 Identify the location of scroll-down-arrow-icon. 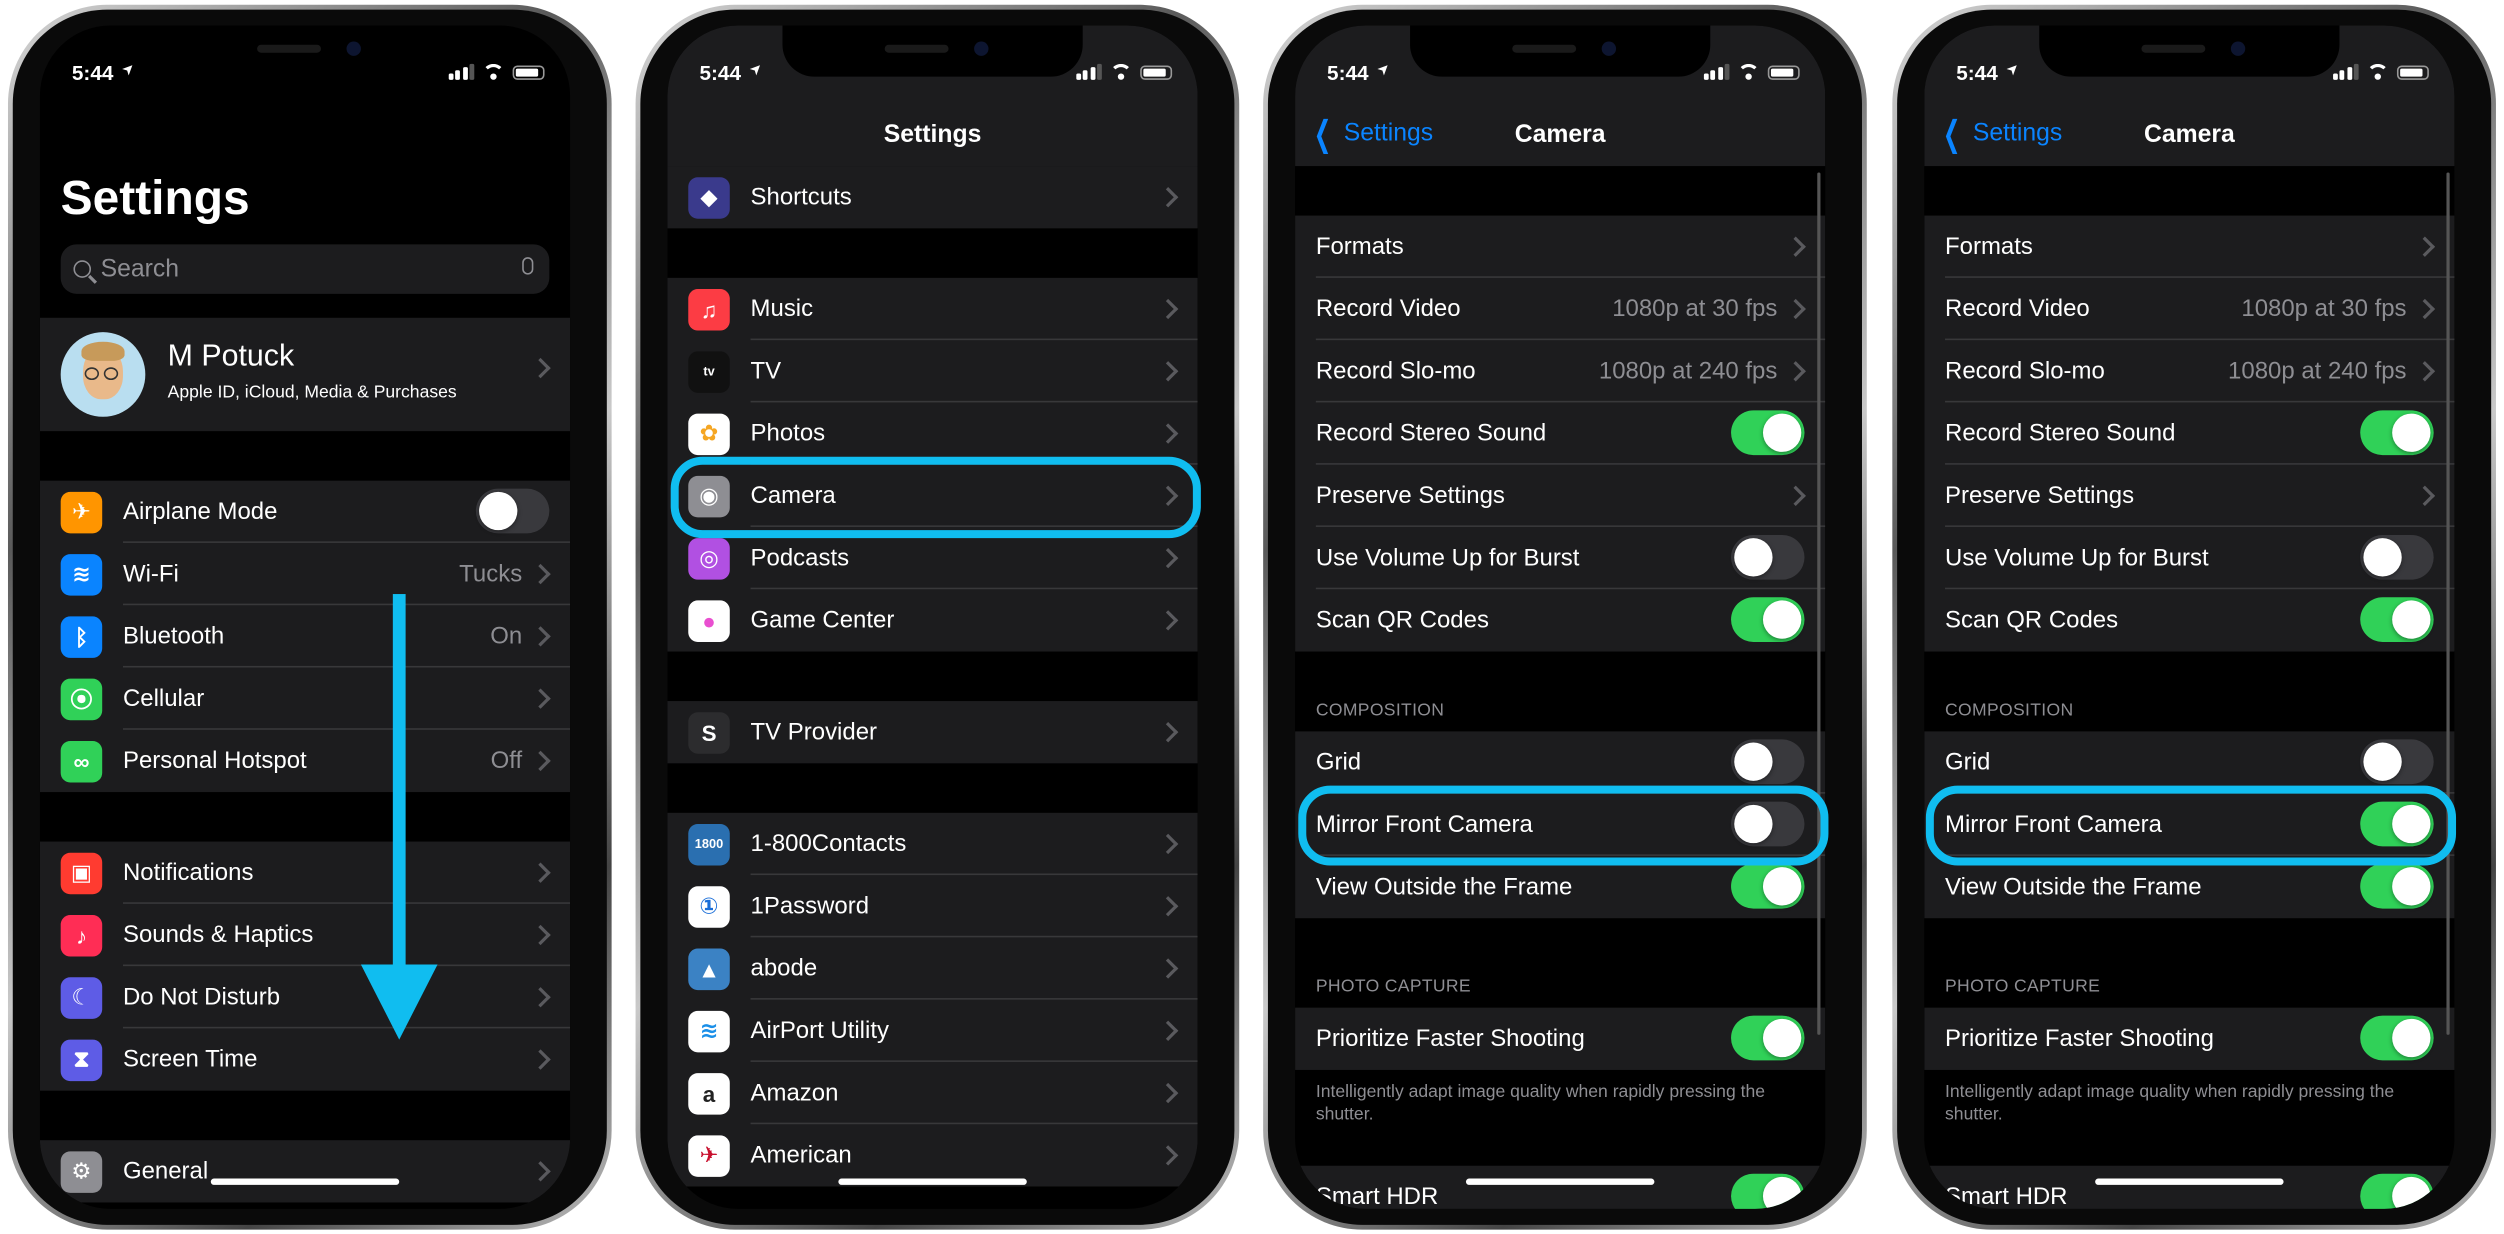
(399, 817).